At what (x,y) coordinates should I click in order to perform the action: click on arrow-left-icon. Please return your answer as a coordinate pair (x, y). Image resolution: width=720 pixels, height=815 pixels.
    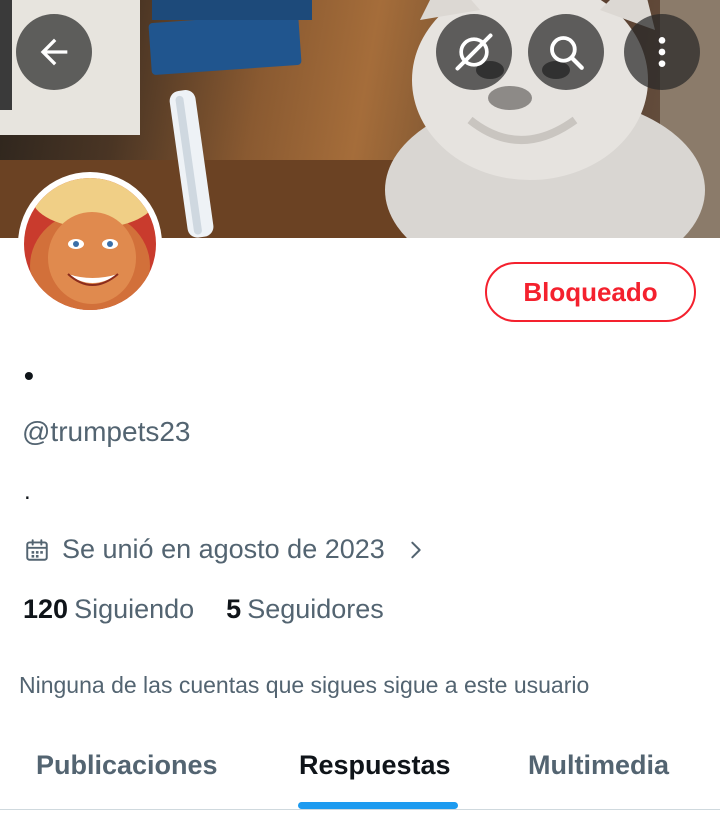
    Looking at the image, I should click on (54, 52).